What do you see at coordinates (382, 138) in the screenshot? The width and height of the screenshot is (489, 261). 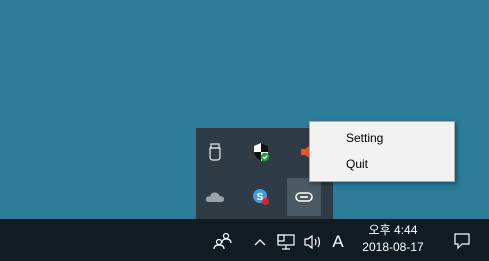 I see `menu-item-setting: Setting` at bounding box center [382, 138].